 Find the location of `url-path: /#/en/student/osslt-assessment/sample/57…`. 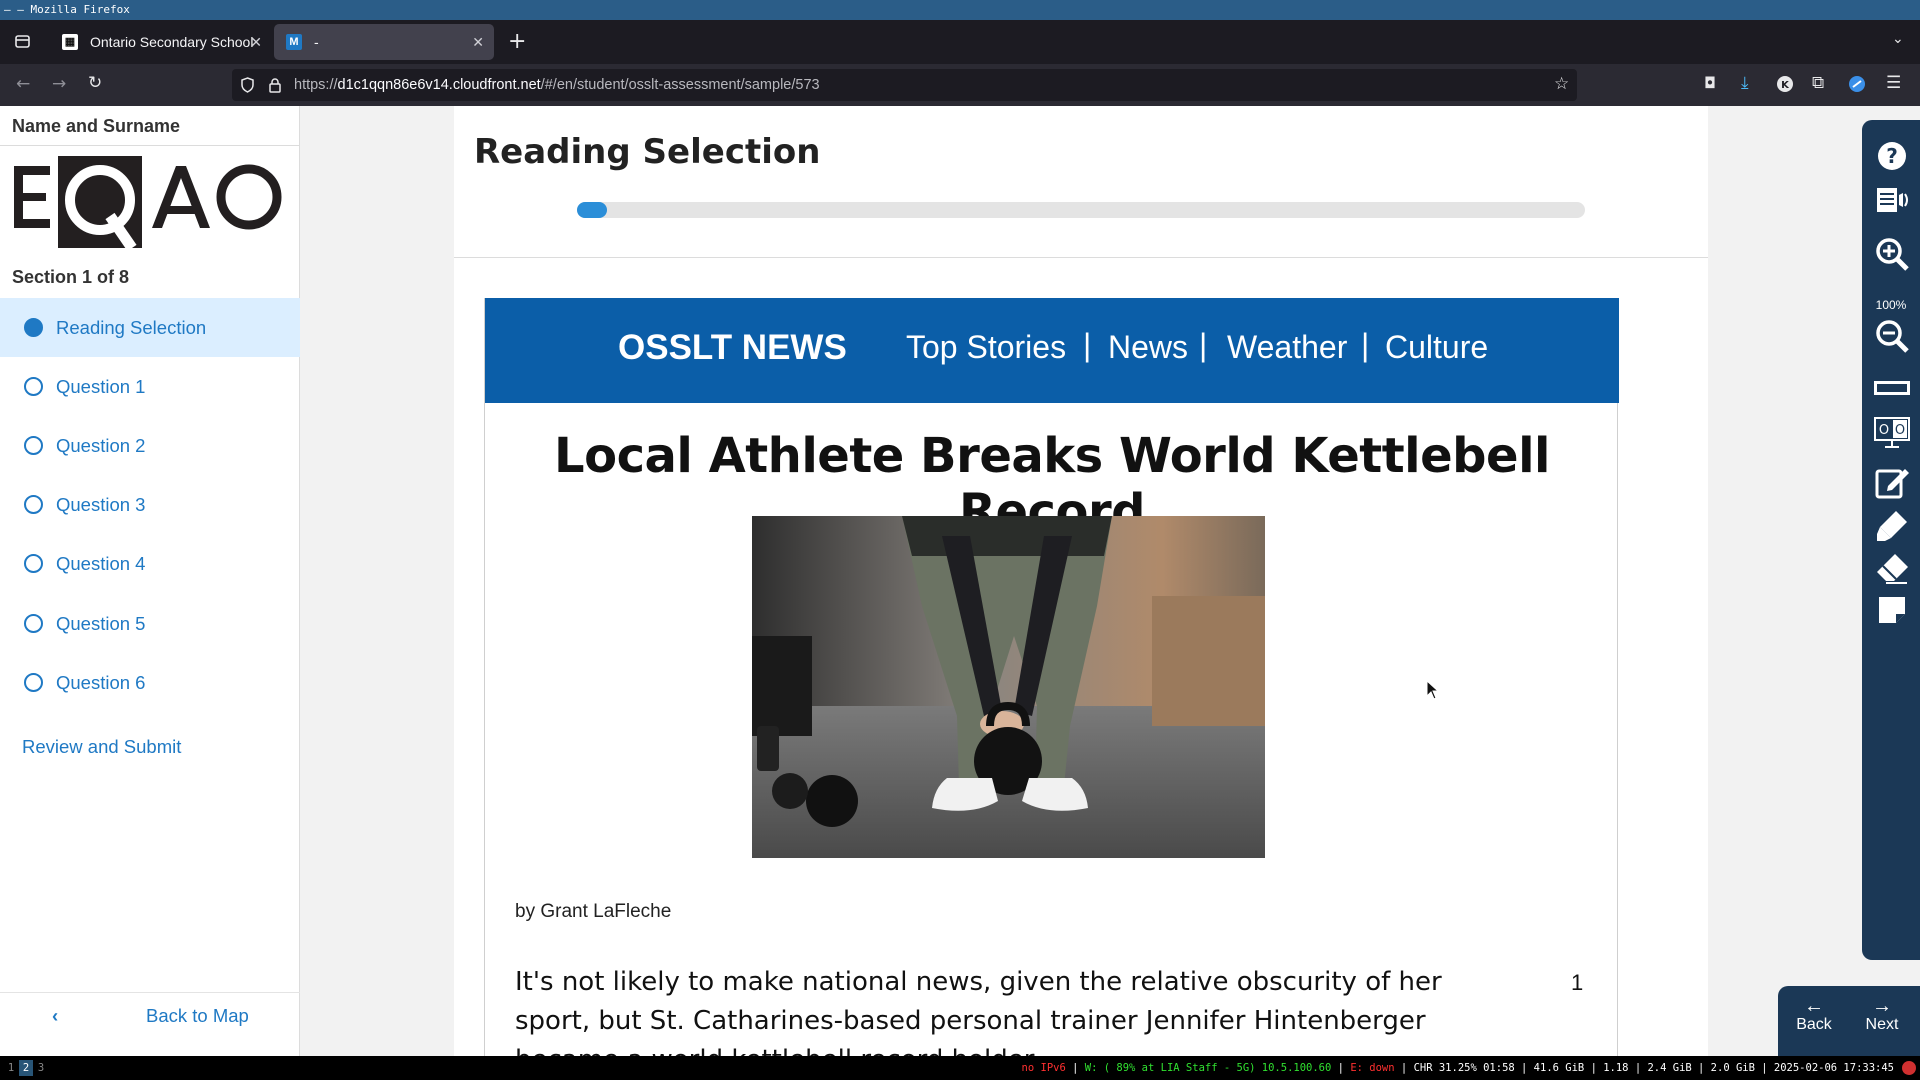

url-path: /#/en/student/osslt-assessment/sample/57… is located at coordinates (680, 85).